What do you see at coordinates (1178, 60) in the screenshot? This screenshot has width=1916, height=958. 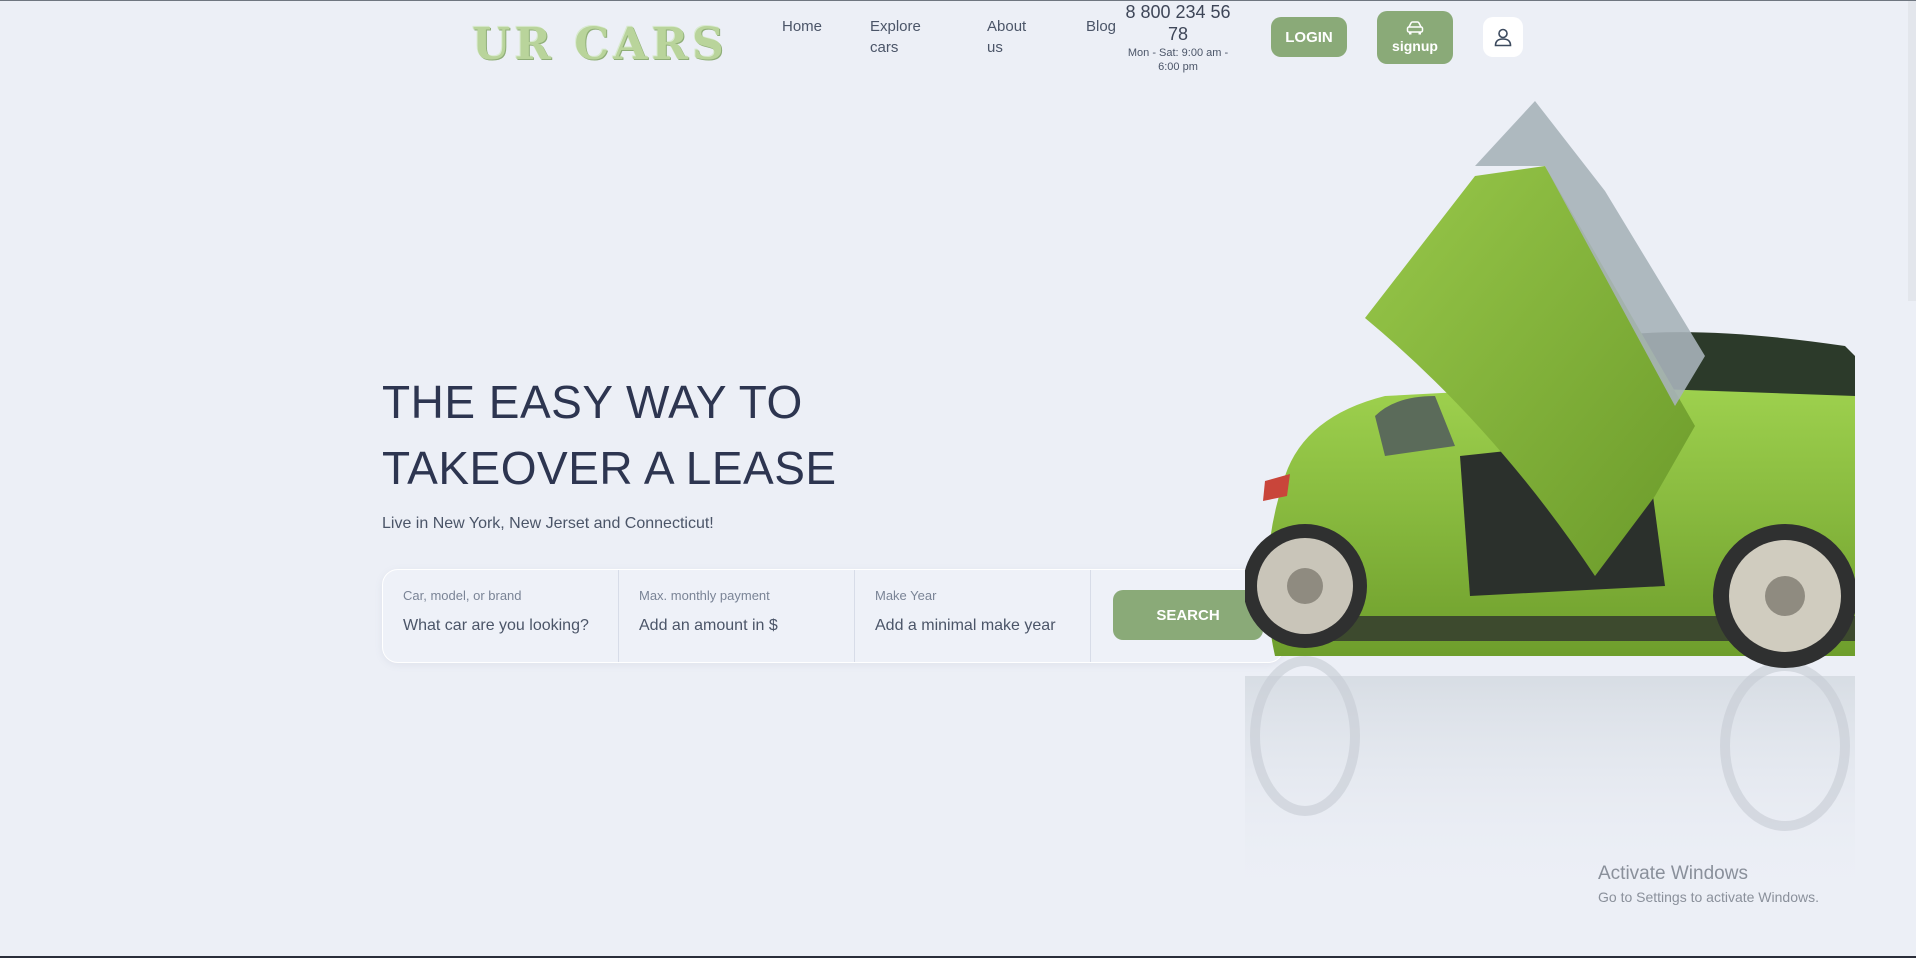 I see `business-hours: Mon - Sat: 9:00 am - 6:00 pm` at bounding box center [1178, 60].